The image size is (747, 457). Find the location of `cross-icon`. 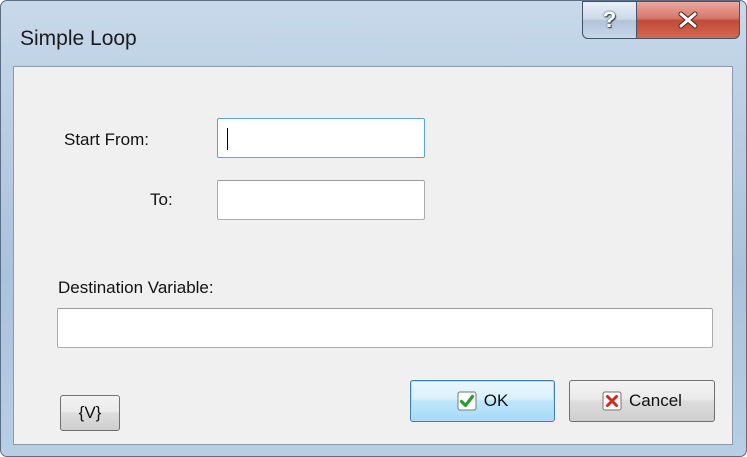

cross-icon is located at coordinates (612, 401).